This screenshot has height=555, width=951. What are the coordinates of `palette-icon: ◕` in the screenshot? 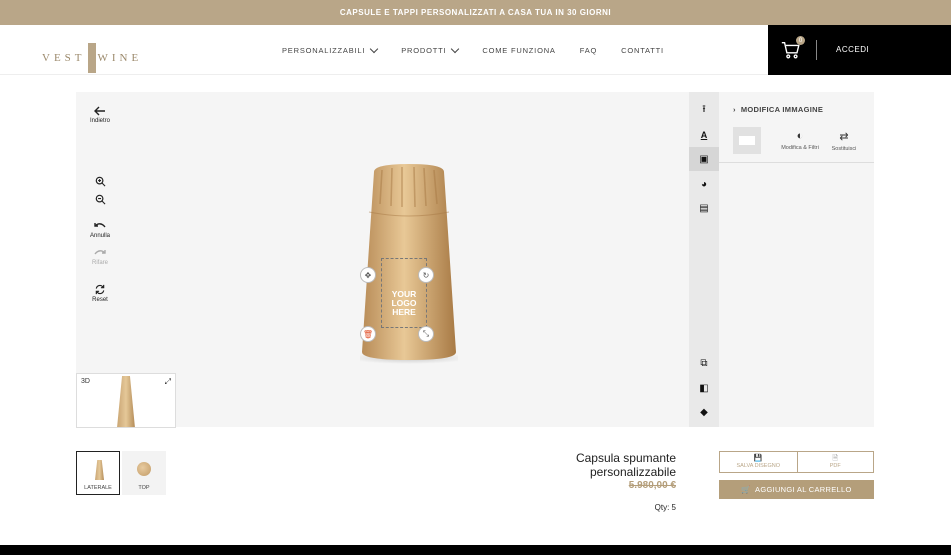 It's located at (704, 184).